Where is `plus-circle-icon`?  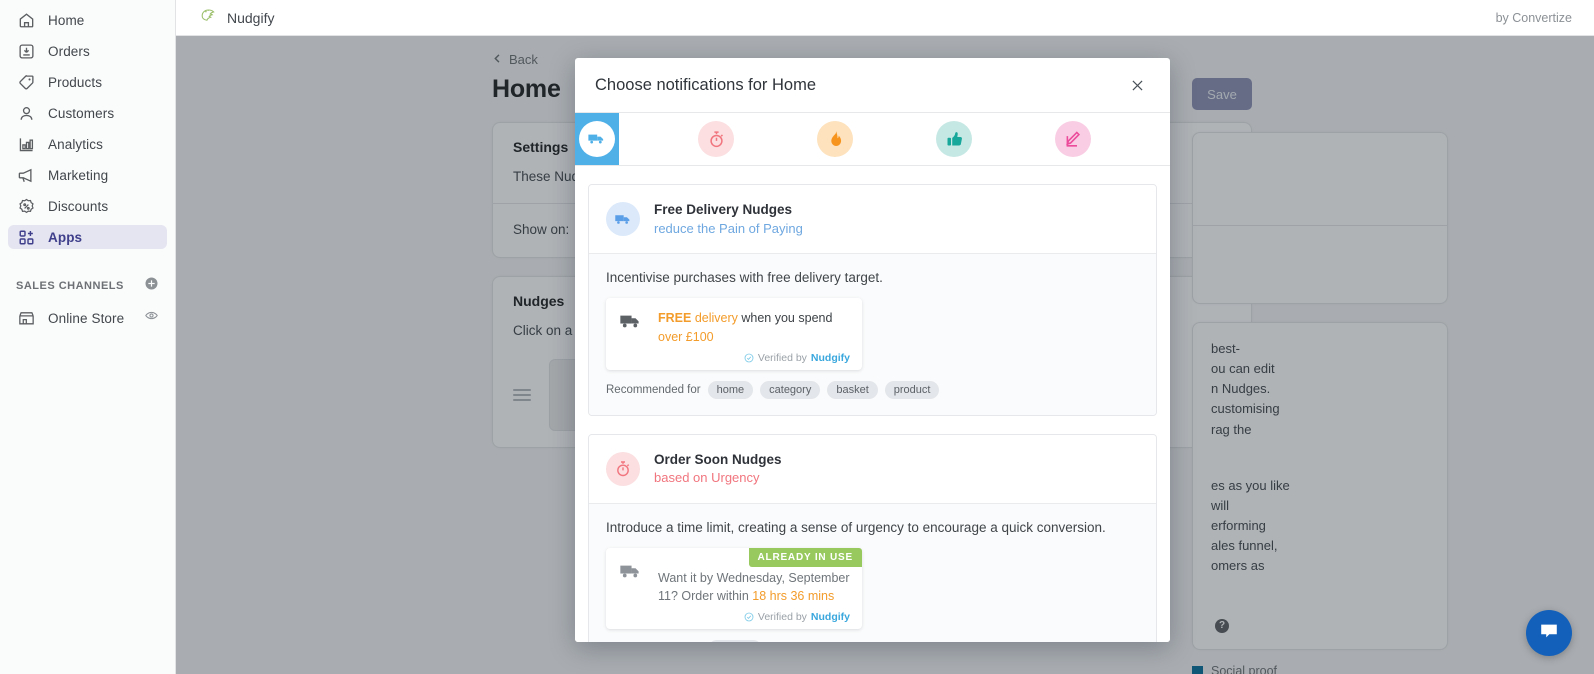 plus-circle-icon is located at coordinates (151, 286).